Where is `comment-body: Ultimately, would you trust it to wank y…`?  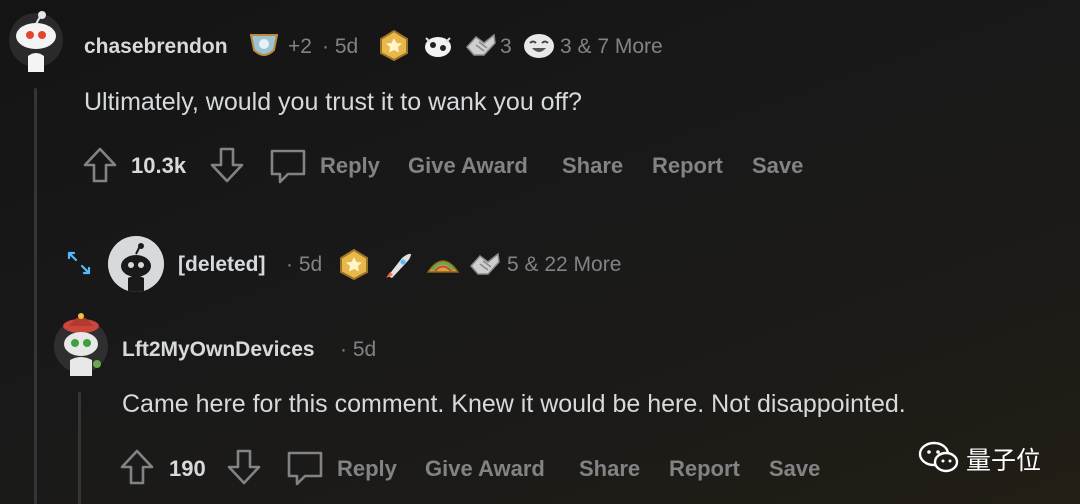 comment-body: Ultimately, would you trust it to wank y… is located at coordinates (333, 102).